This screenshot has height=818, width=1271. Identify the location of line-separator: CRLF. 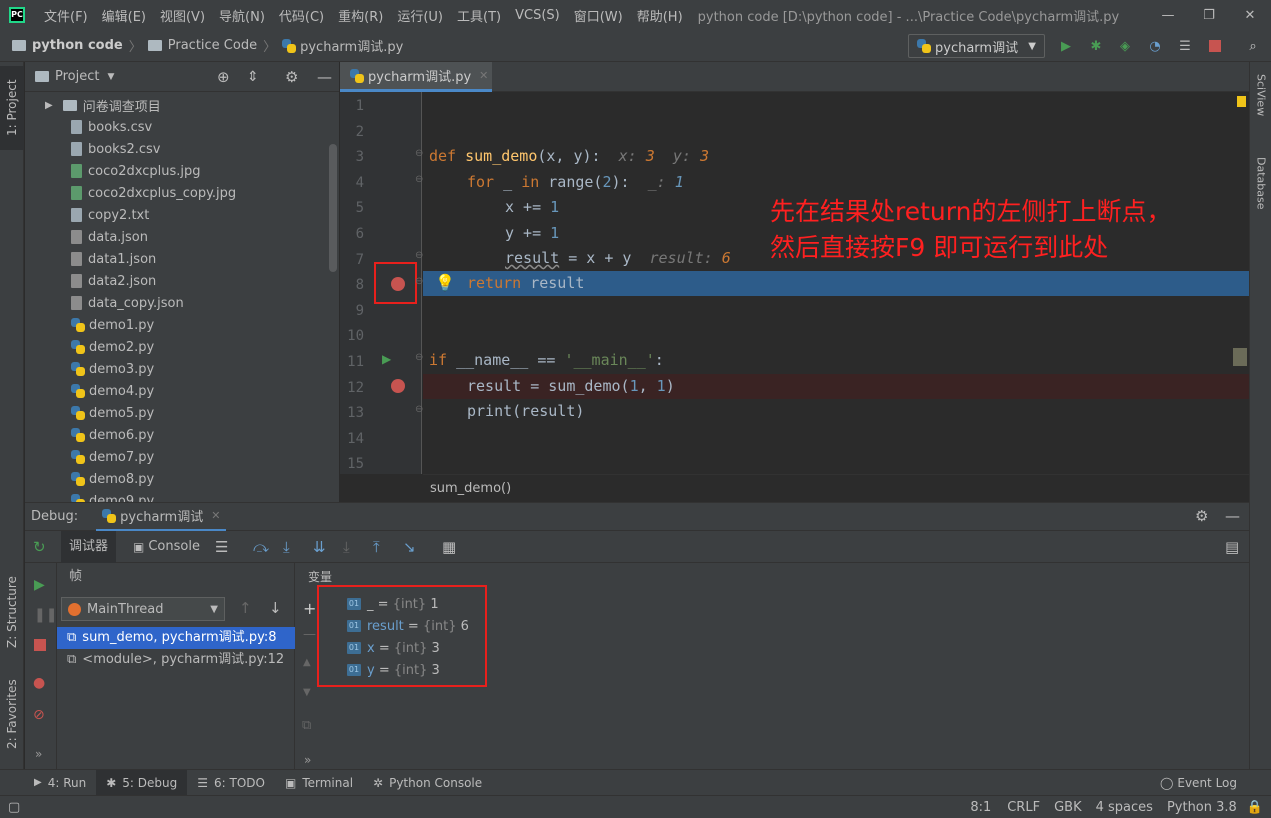
(1023, 807).